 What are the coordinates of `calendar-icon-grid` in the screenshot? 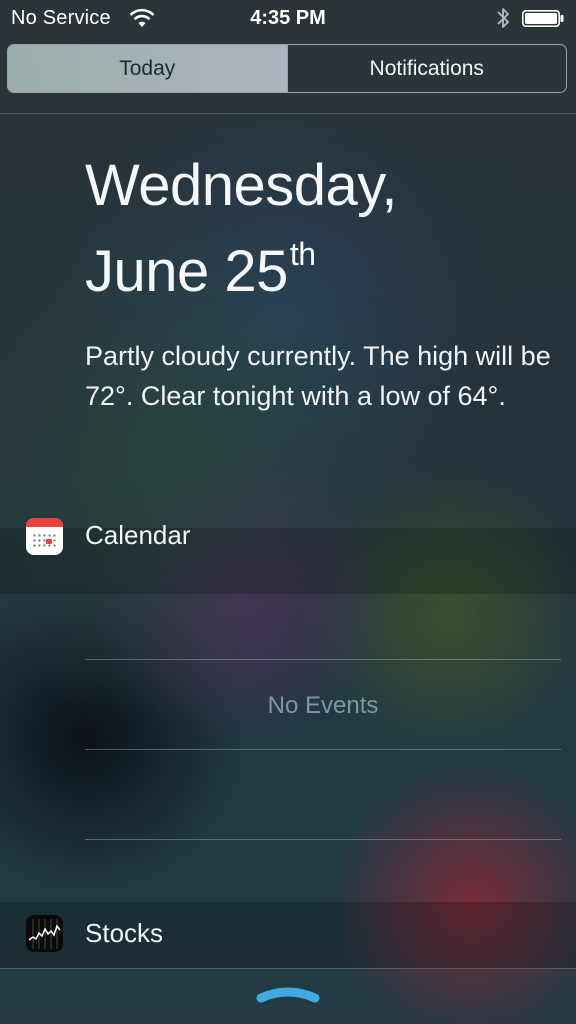 It's located at (44, 541).